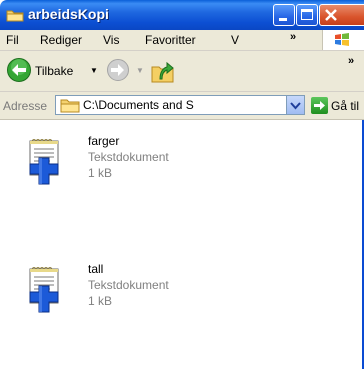 The height and width of the screenshot is (369, 364). What do you see at coordinates (284, 15) in the screenshot?
I see `minimize-button` at bounding box center [284, 15].